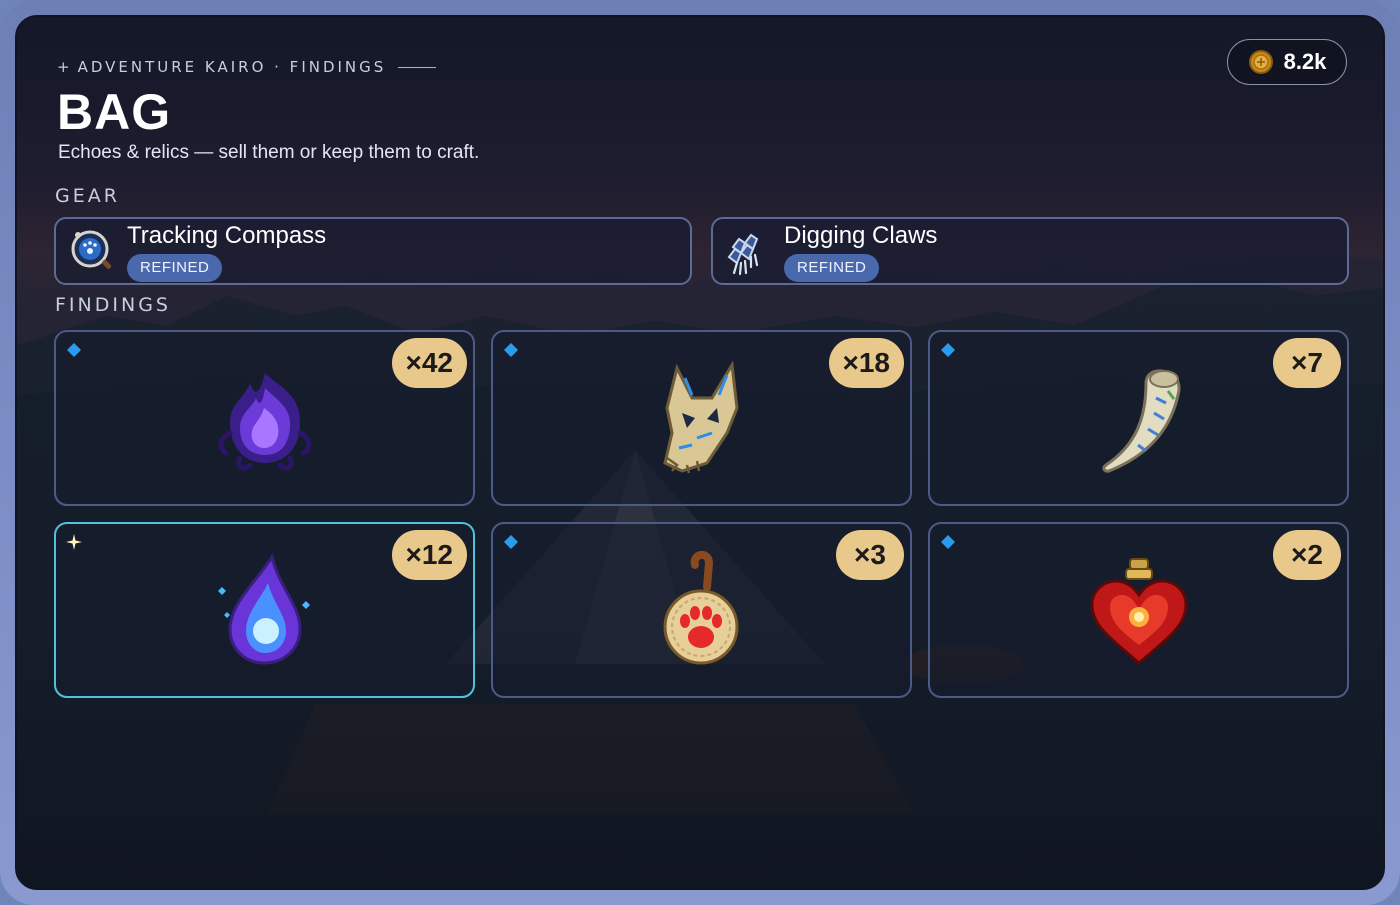 This screenshot has height=905, width=1400. What do you see at coordinates (91, 249) in the screenshot?
I see `compass-icon` at bounding box center [91, 249].